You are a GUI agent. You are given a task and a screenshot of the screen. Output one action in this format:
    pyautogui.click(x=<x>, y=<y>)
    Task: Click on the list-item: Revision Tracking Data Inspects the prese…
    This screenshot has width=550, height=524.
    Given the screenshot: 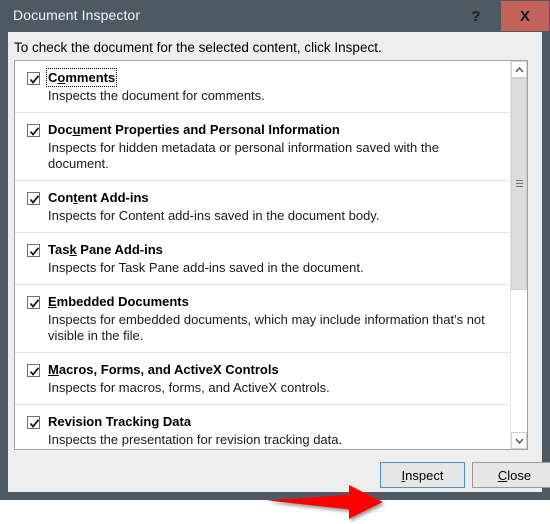 What is the action you would take?
    pyautogui.click(x=263, y=427)
    